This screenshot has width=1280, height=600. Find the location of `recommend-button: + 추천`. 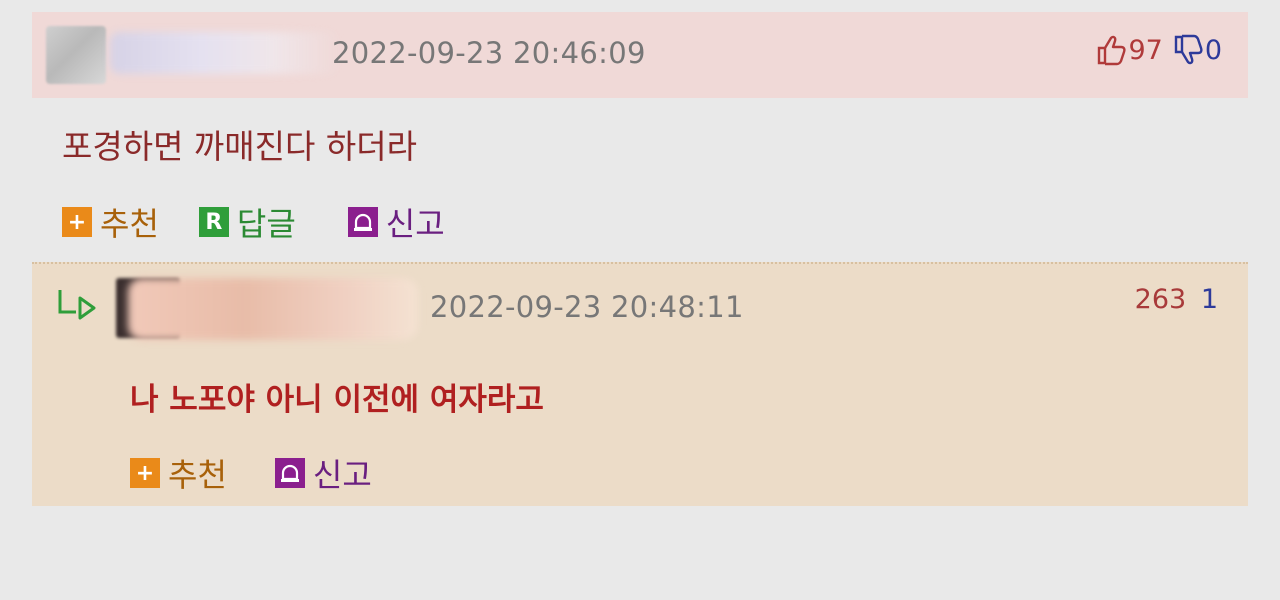

recommend-button: + 추천 is located at coordinates (110, 222).